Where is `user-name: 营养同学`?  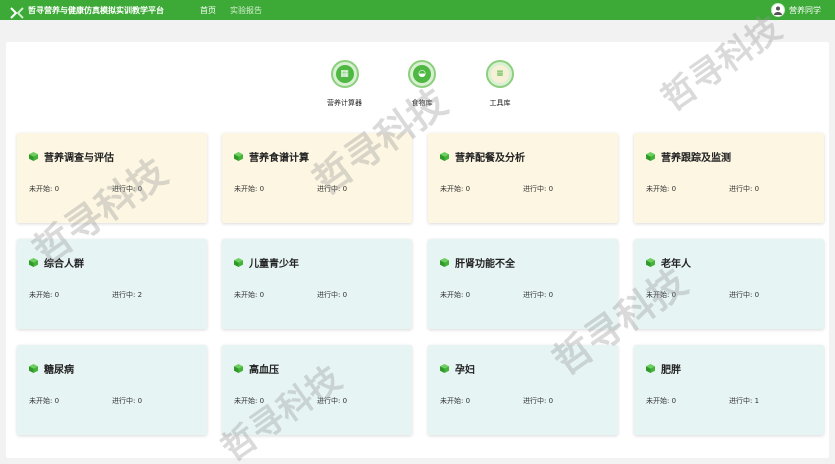 user-name: 营养同学 is located at coordinates (805, 10).